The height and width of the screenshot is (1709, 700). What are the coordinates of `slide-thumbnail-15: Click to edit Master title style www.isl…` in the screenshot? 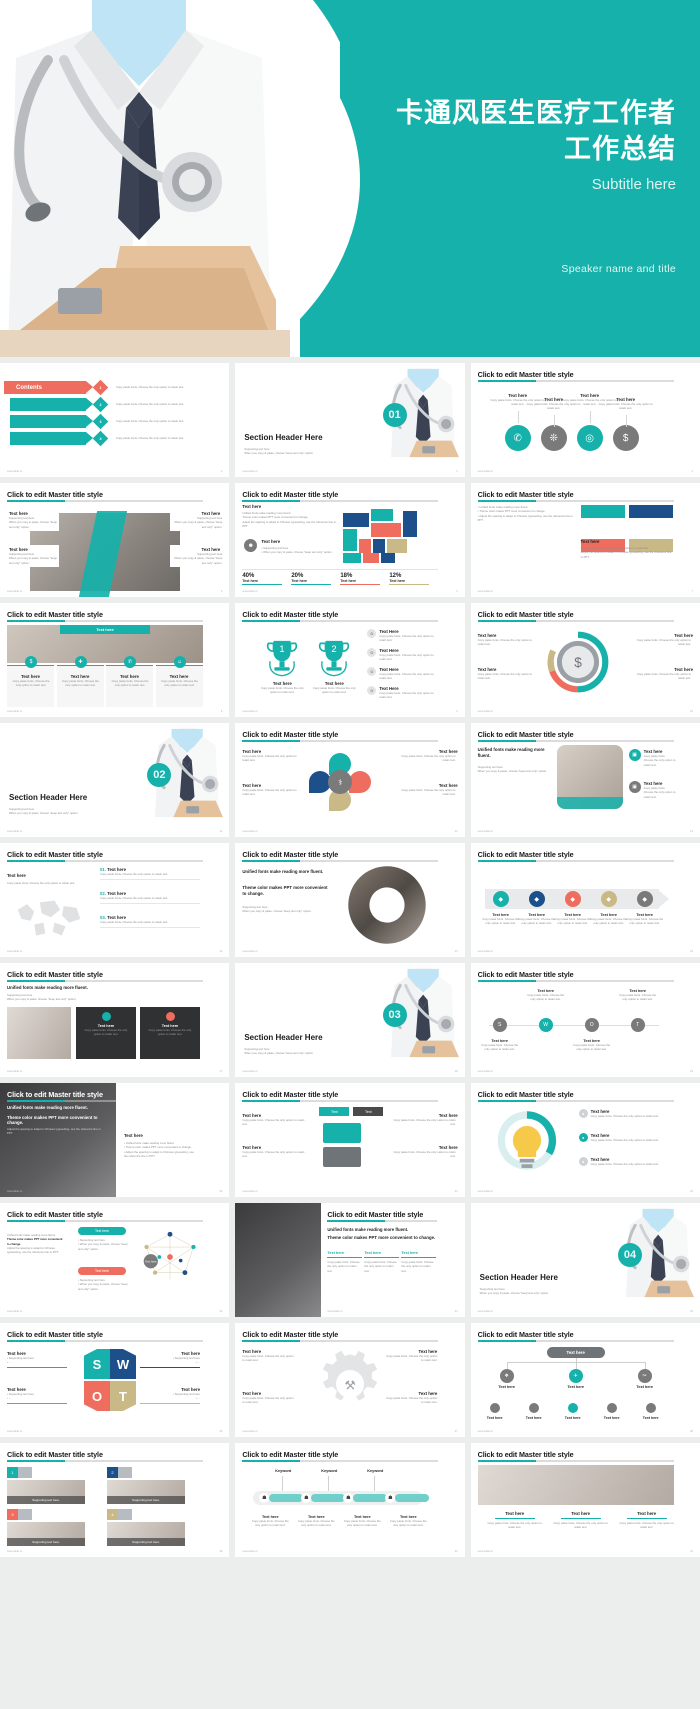 It's located at (585, 900).